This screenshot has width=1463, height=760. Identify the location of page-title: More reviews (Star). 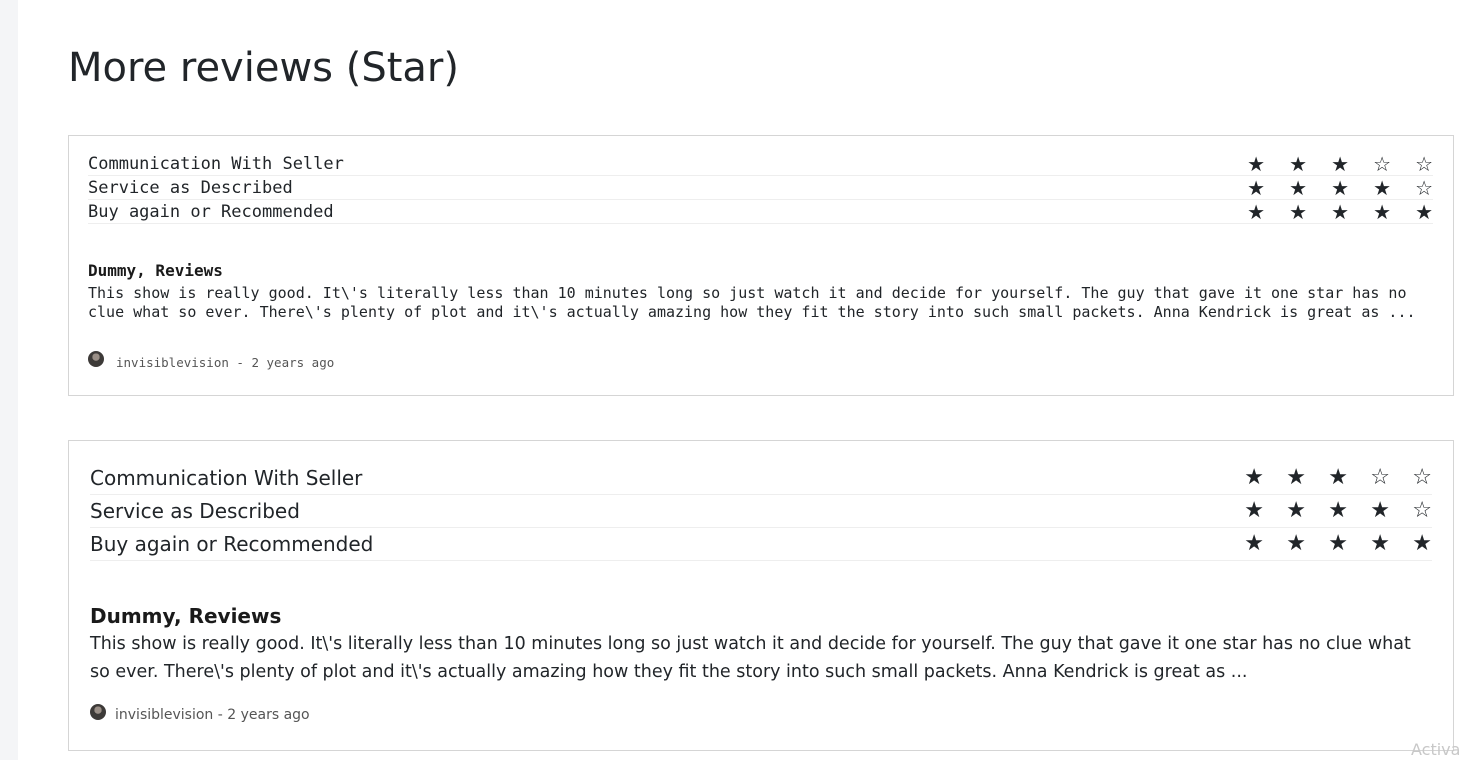
(263, 68).